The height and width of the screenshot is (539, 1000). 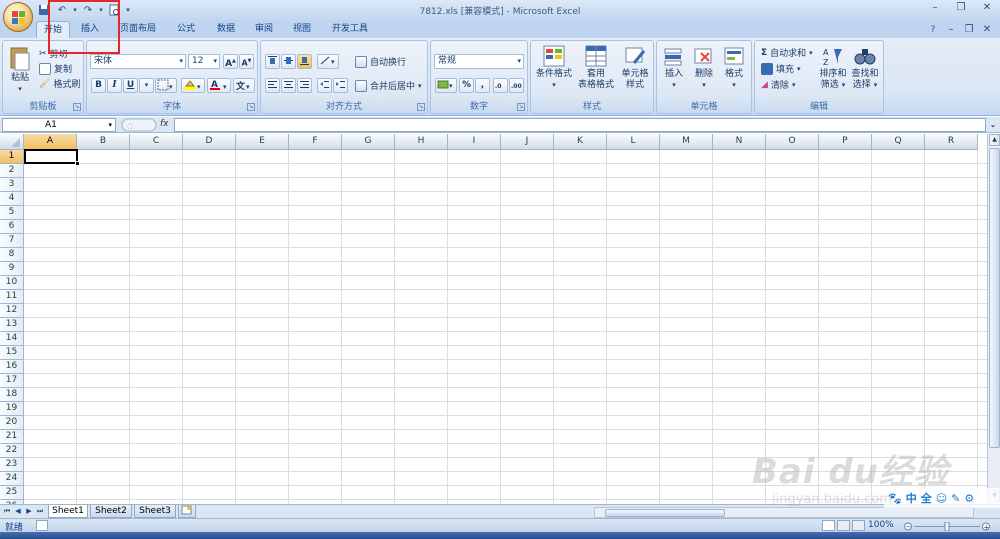 What do you see at coordinates (230, 61) in the screenshot?
I see `grow-font-button: A▲` at bounding box center [230, 61].